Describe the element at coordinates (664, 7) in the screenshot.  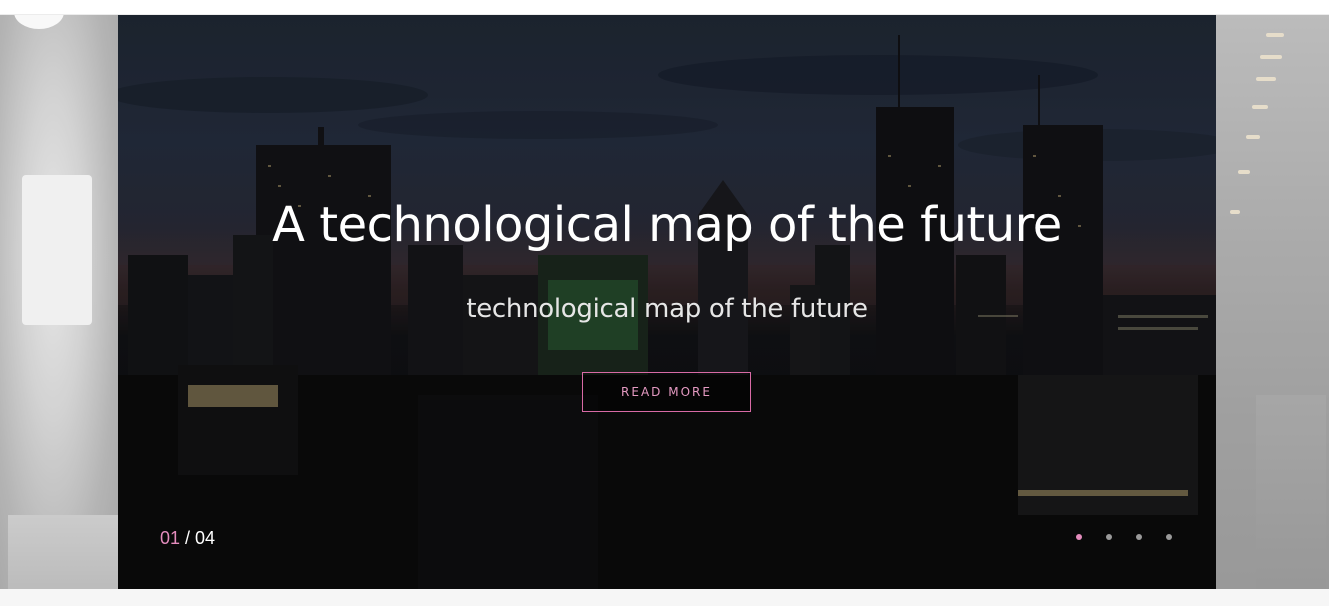
I see `header-strip` at that location.